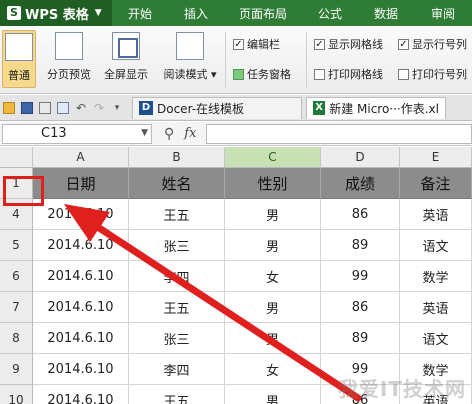 The height and width of the screenshot is (404, 472). I want to click on row-header: 7, so click(16, 307).